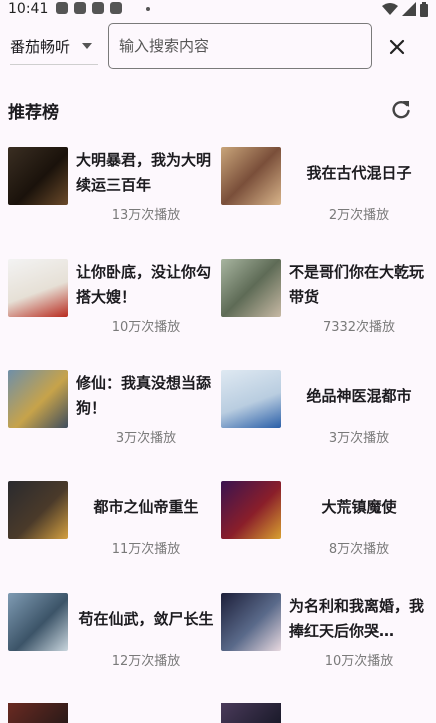  Describe the element at coordinates (326, 529) in the screenshot. I see `book-item: 大荒镇魔使 8万次播放` at that location.